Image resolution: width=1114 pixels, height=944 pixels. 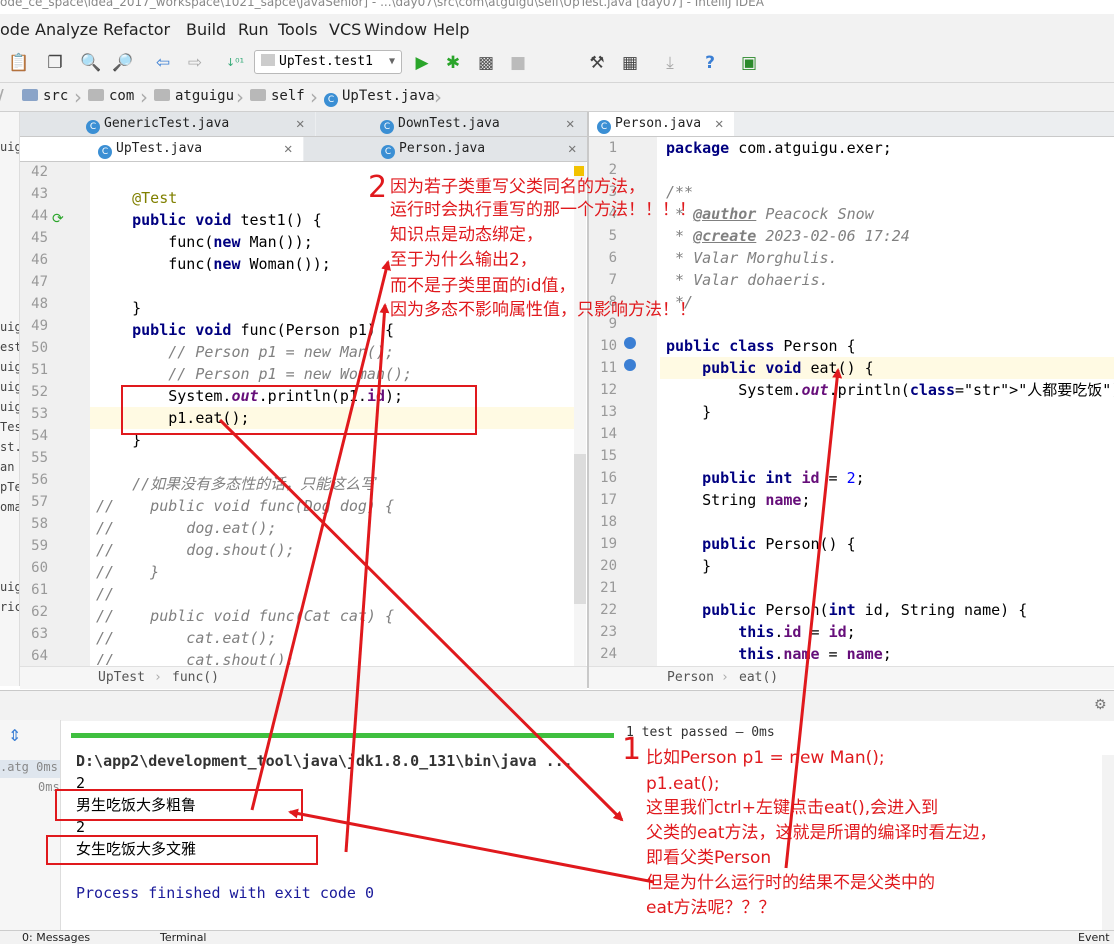 What do you see at coordinates (213, 264) in the screenshot?
I see `code-line: func(new Woman());` at bounding box center [213, 264].